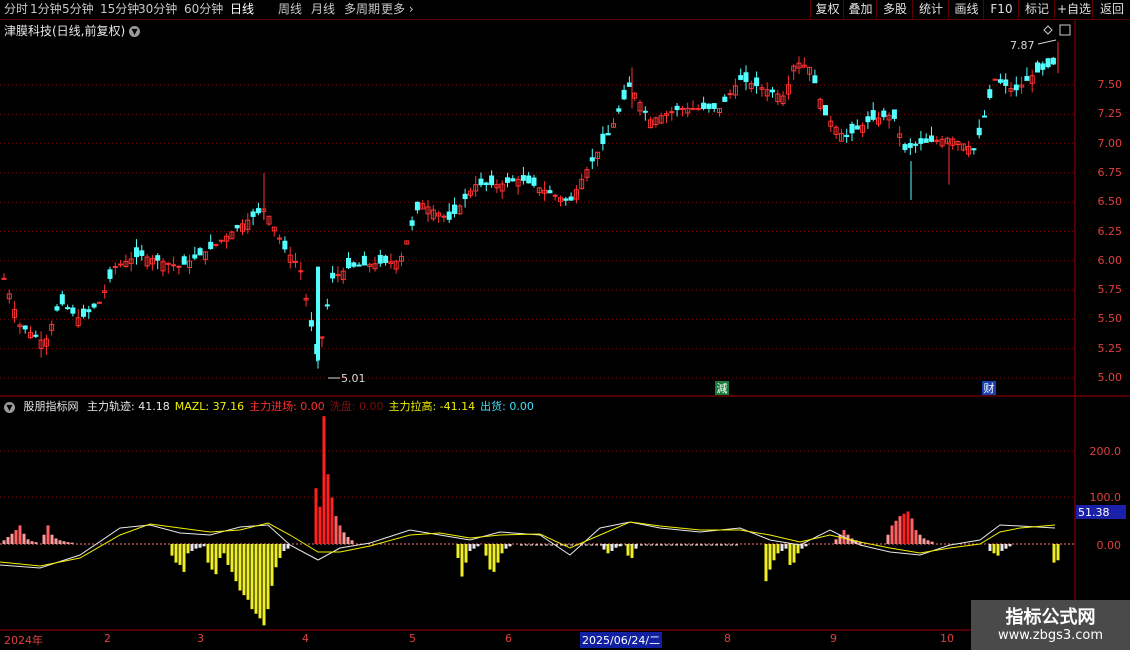 The height and width of the screenshot is (650, 1130). What do you see at coordinates (290, 9) in the screenshot?
I see `period-tab-7: 周线` at bounding box center [290, 9].